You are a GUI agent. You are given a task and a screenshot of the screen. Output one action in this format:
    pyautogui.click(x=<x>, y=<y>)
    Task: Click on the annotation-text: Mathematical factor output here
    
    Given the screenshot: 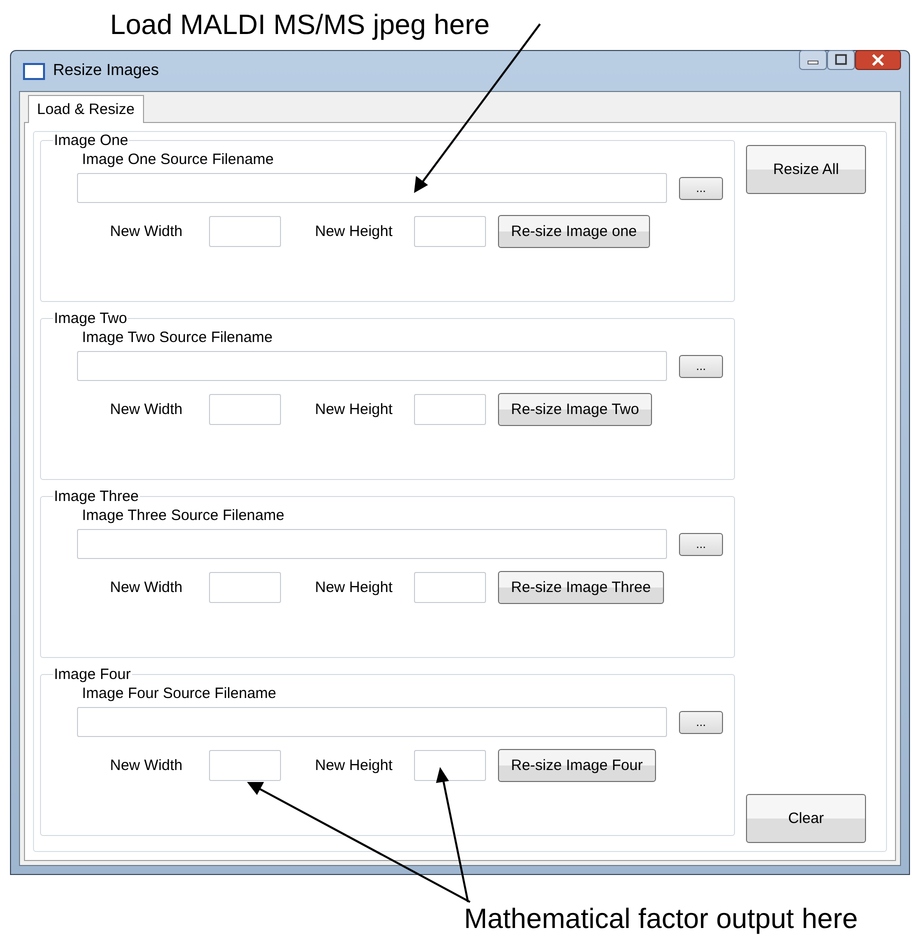 What is the action you would take?
    pyautogui.click(x=661, y=918)
    